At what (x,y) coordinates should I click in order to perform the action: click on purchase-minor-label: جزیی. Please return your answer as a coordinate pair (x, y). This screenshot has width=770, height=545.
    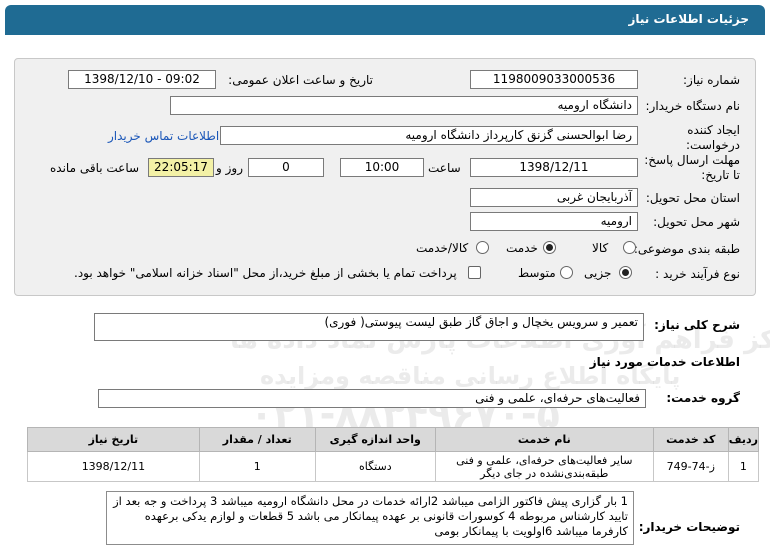
    Looking at the image, I should click on (598, 273).